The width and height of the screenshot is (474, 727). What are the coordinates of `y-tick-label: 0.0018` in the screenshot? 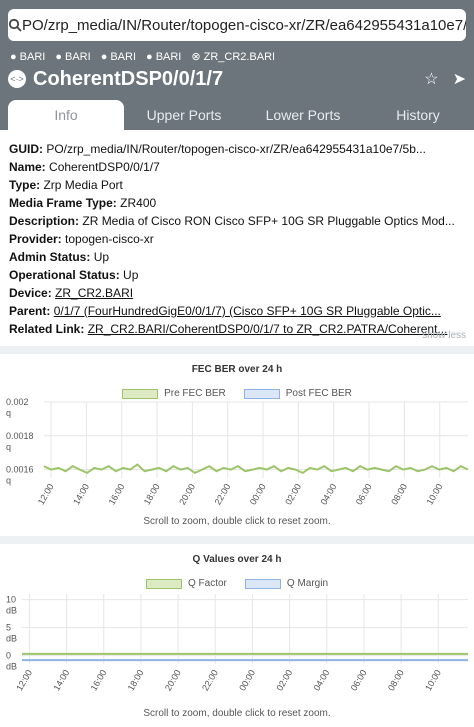 It's located at (20, 436).